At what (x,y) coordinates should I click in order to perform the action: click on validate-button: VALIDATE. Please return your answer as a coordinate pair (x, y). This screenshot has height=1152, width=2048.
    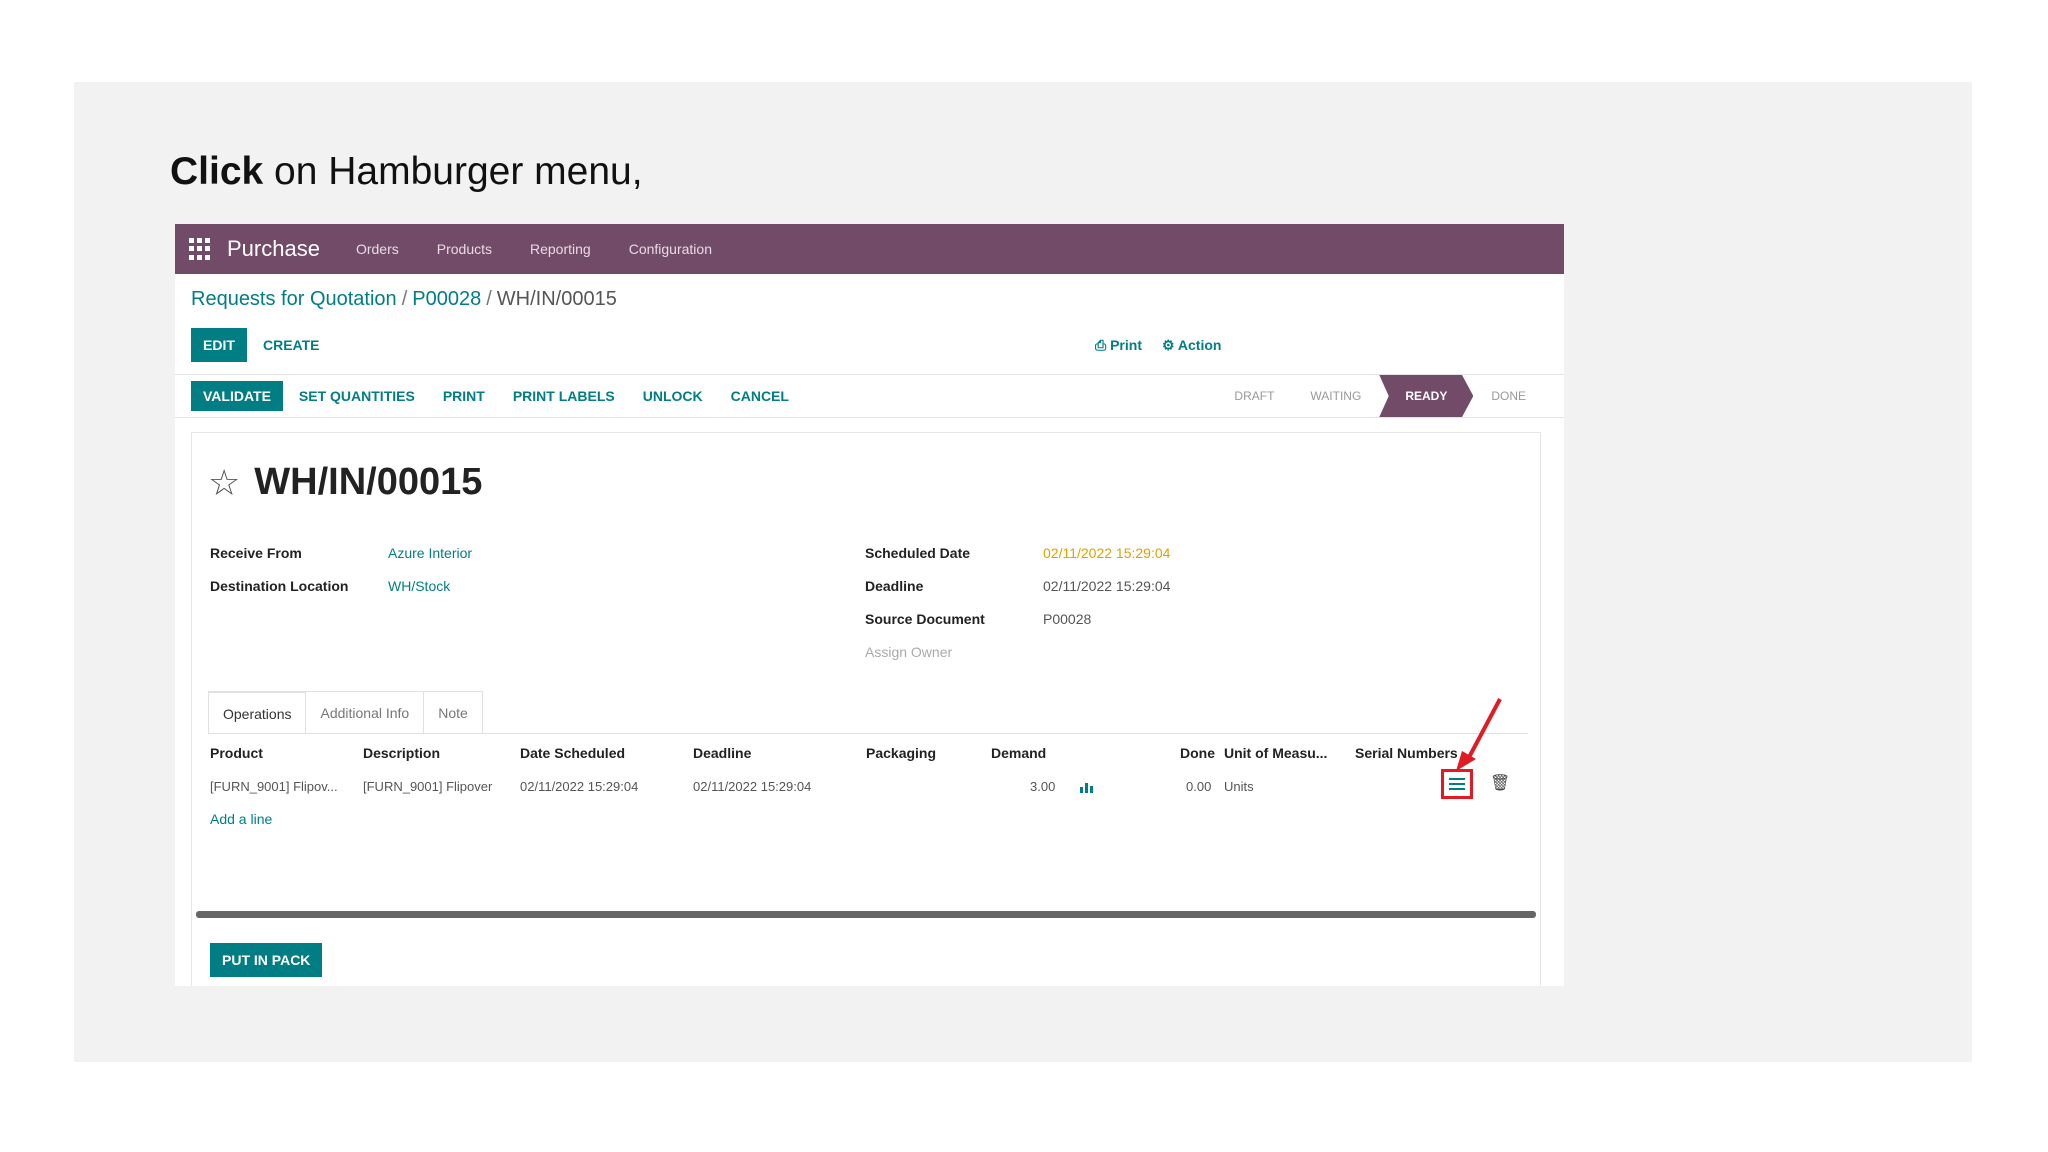
    Looking at the image, I should click on (237, 396).